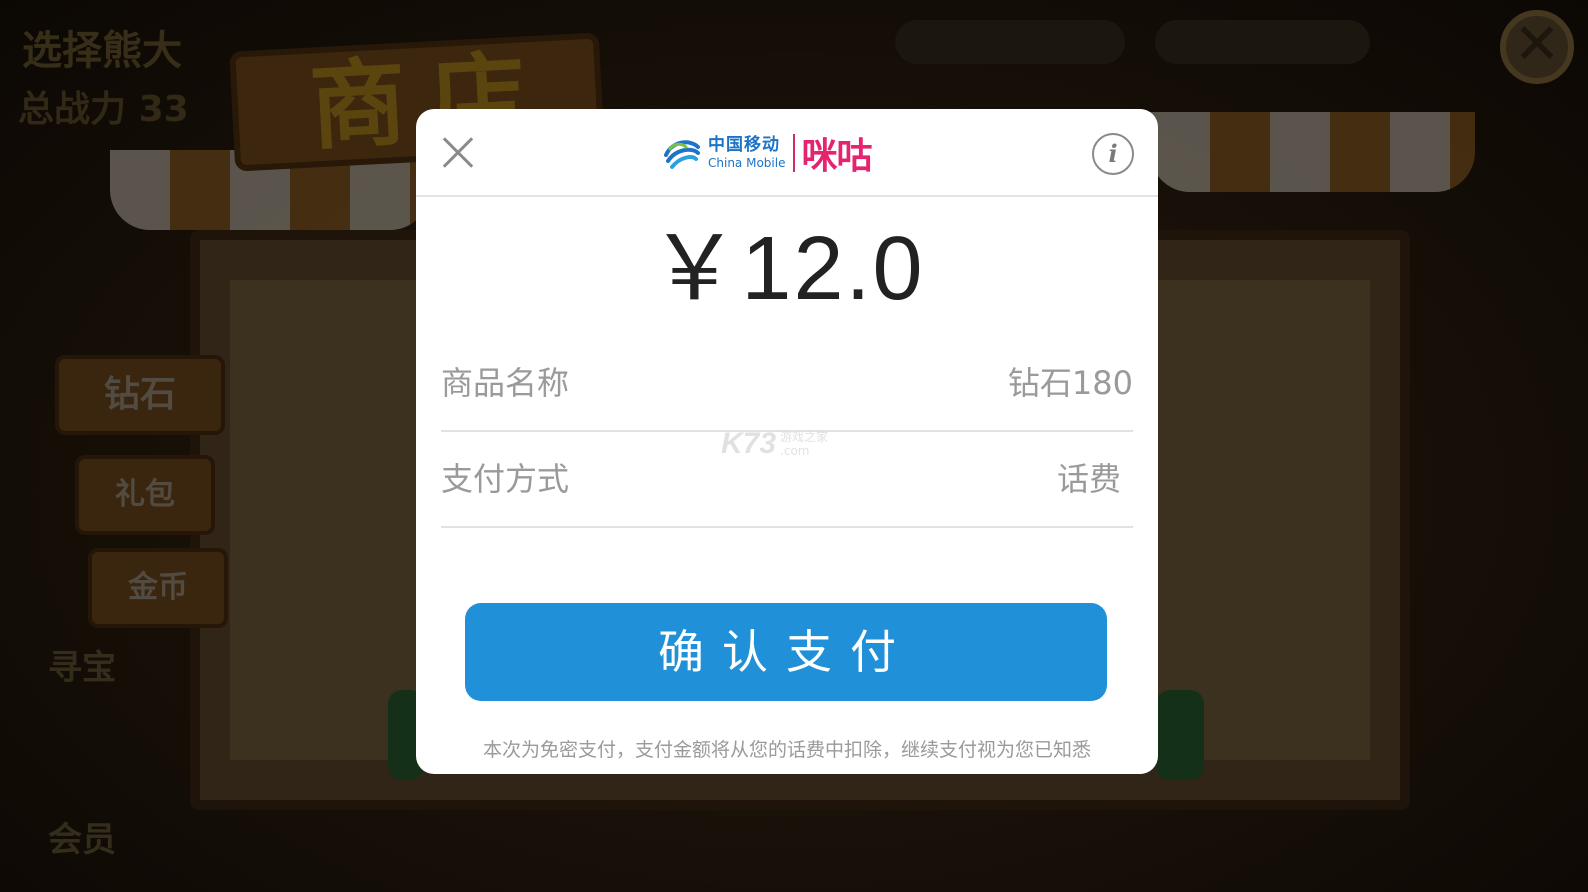 This screenshot has width=1588, height=892. What do you see at coordinates (787, 383) in the screenshot?
I see `product-name-row: 商品名称 钻石180` at bounding box center [787, 383].